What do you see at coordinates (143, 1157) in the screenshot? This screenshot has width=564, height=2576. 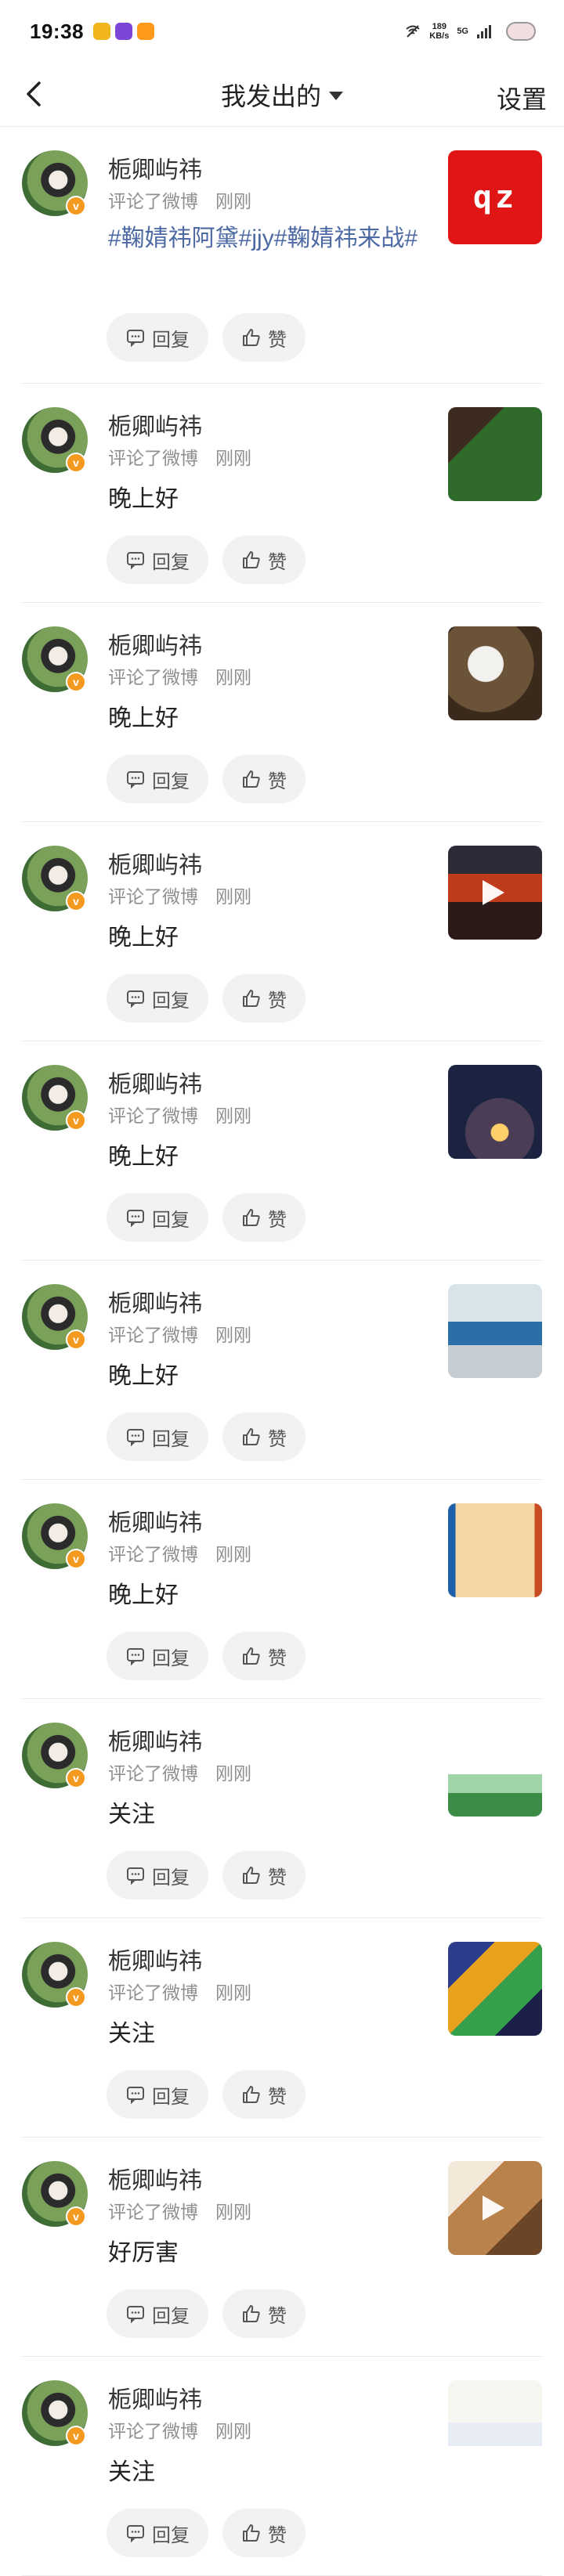 I see `comment-text: 晚上好` at bounding box center [143, 1157].